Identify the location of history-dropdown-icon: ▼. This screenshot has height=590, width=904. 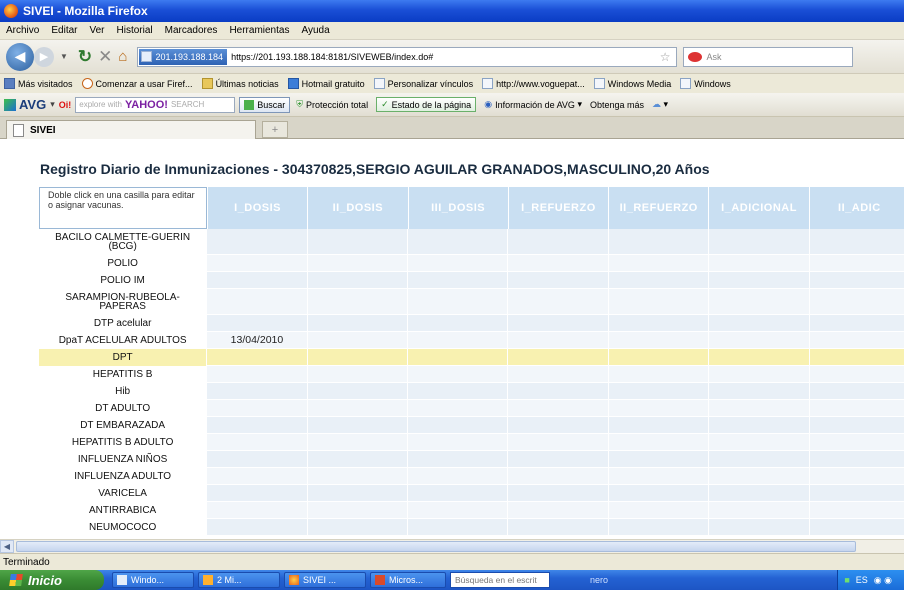
(64, 56).